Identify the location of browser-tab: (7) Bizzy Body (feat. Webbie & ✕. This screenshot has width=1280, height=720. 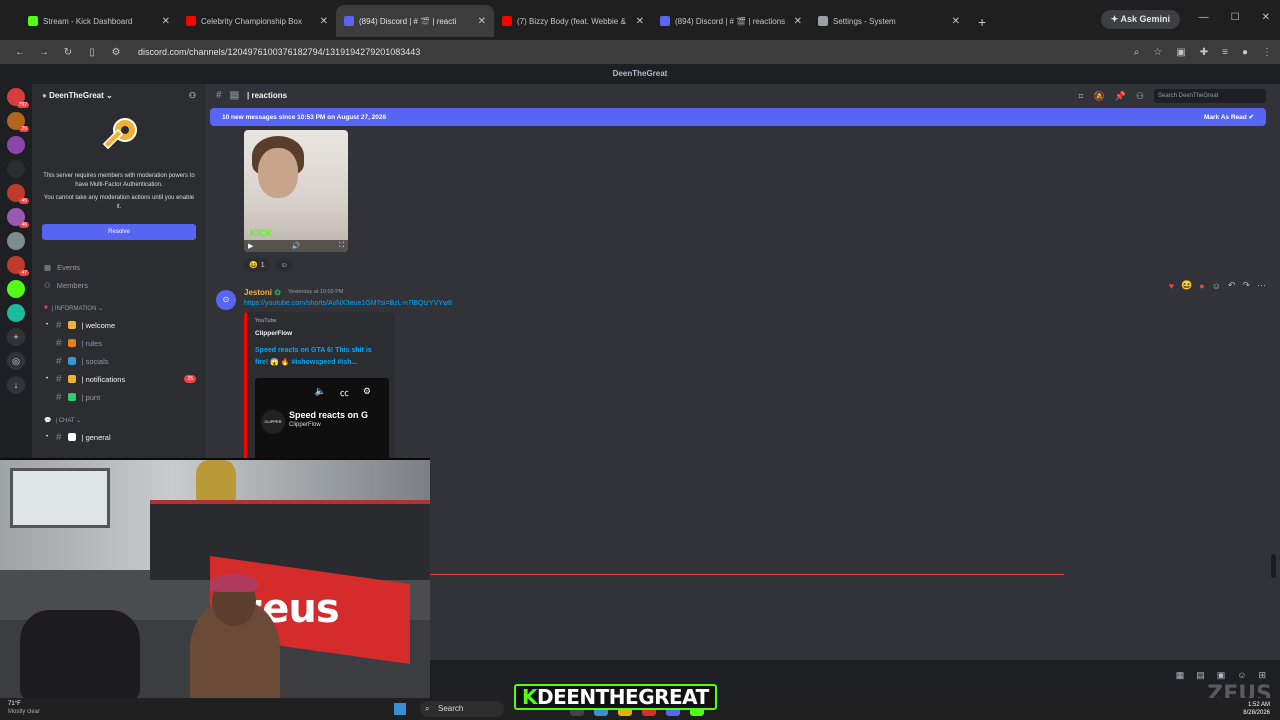
(573, 21).